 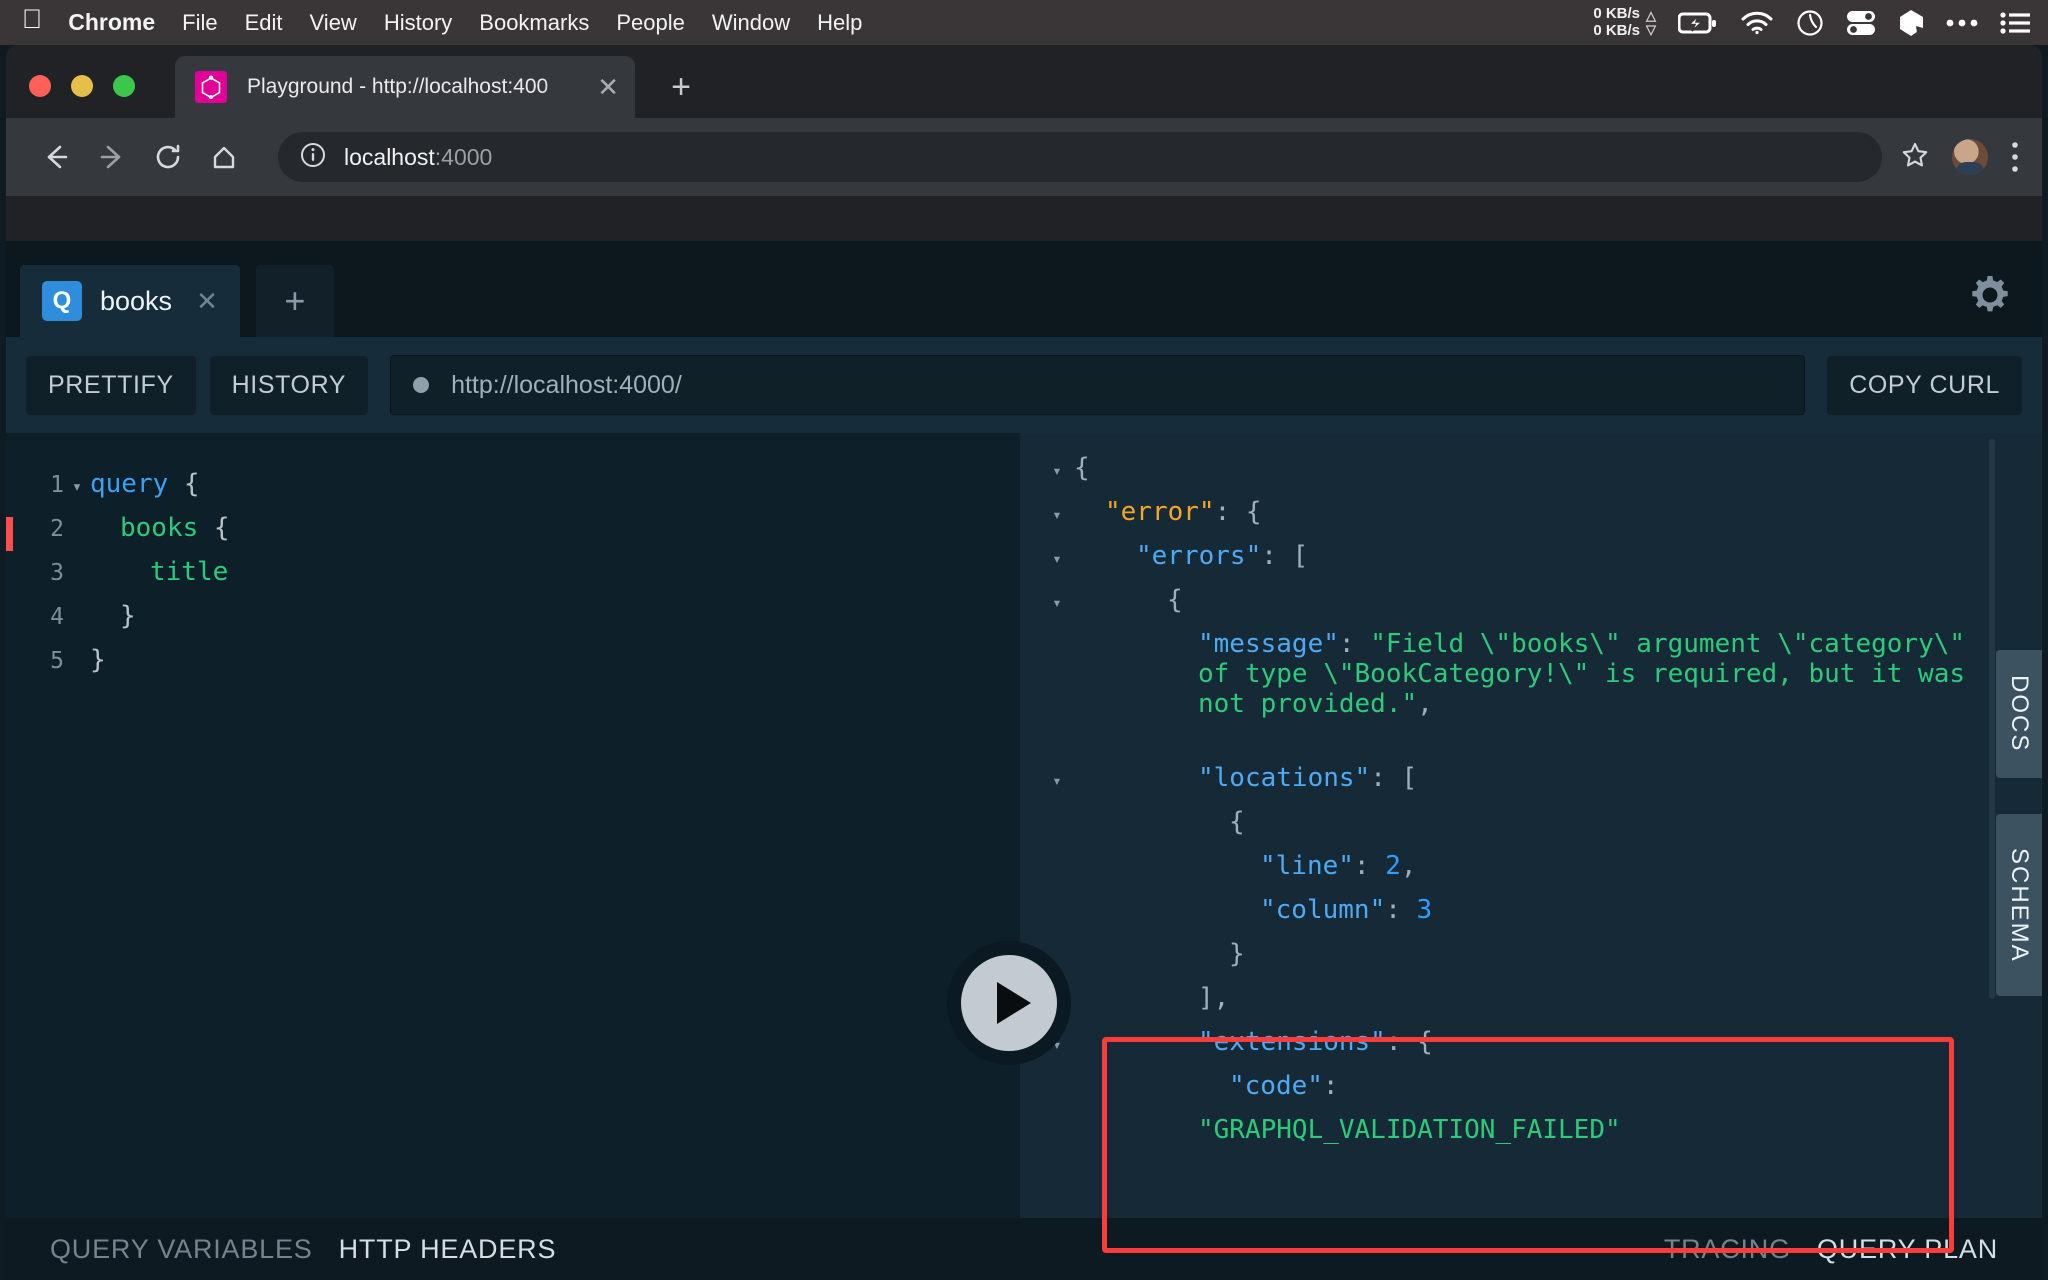 What do you see at coordinates (1990, 297) in the screenshot?
I see `gear-icon` at bounding box center [1990, 297].